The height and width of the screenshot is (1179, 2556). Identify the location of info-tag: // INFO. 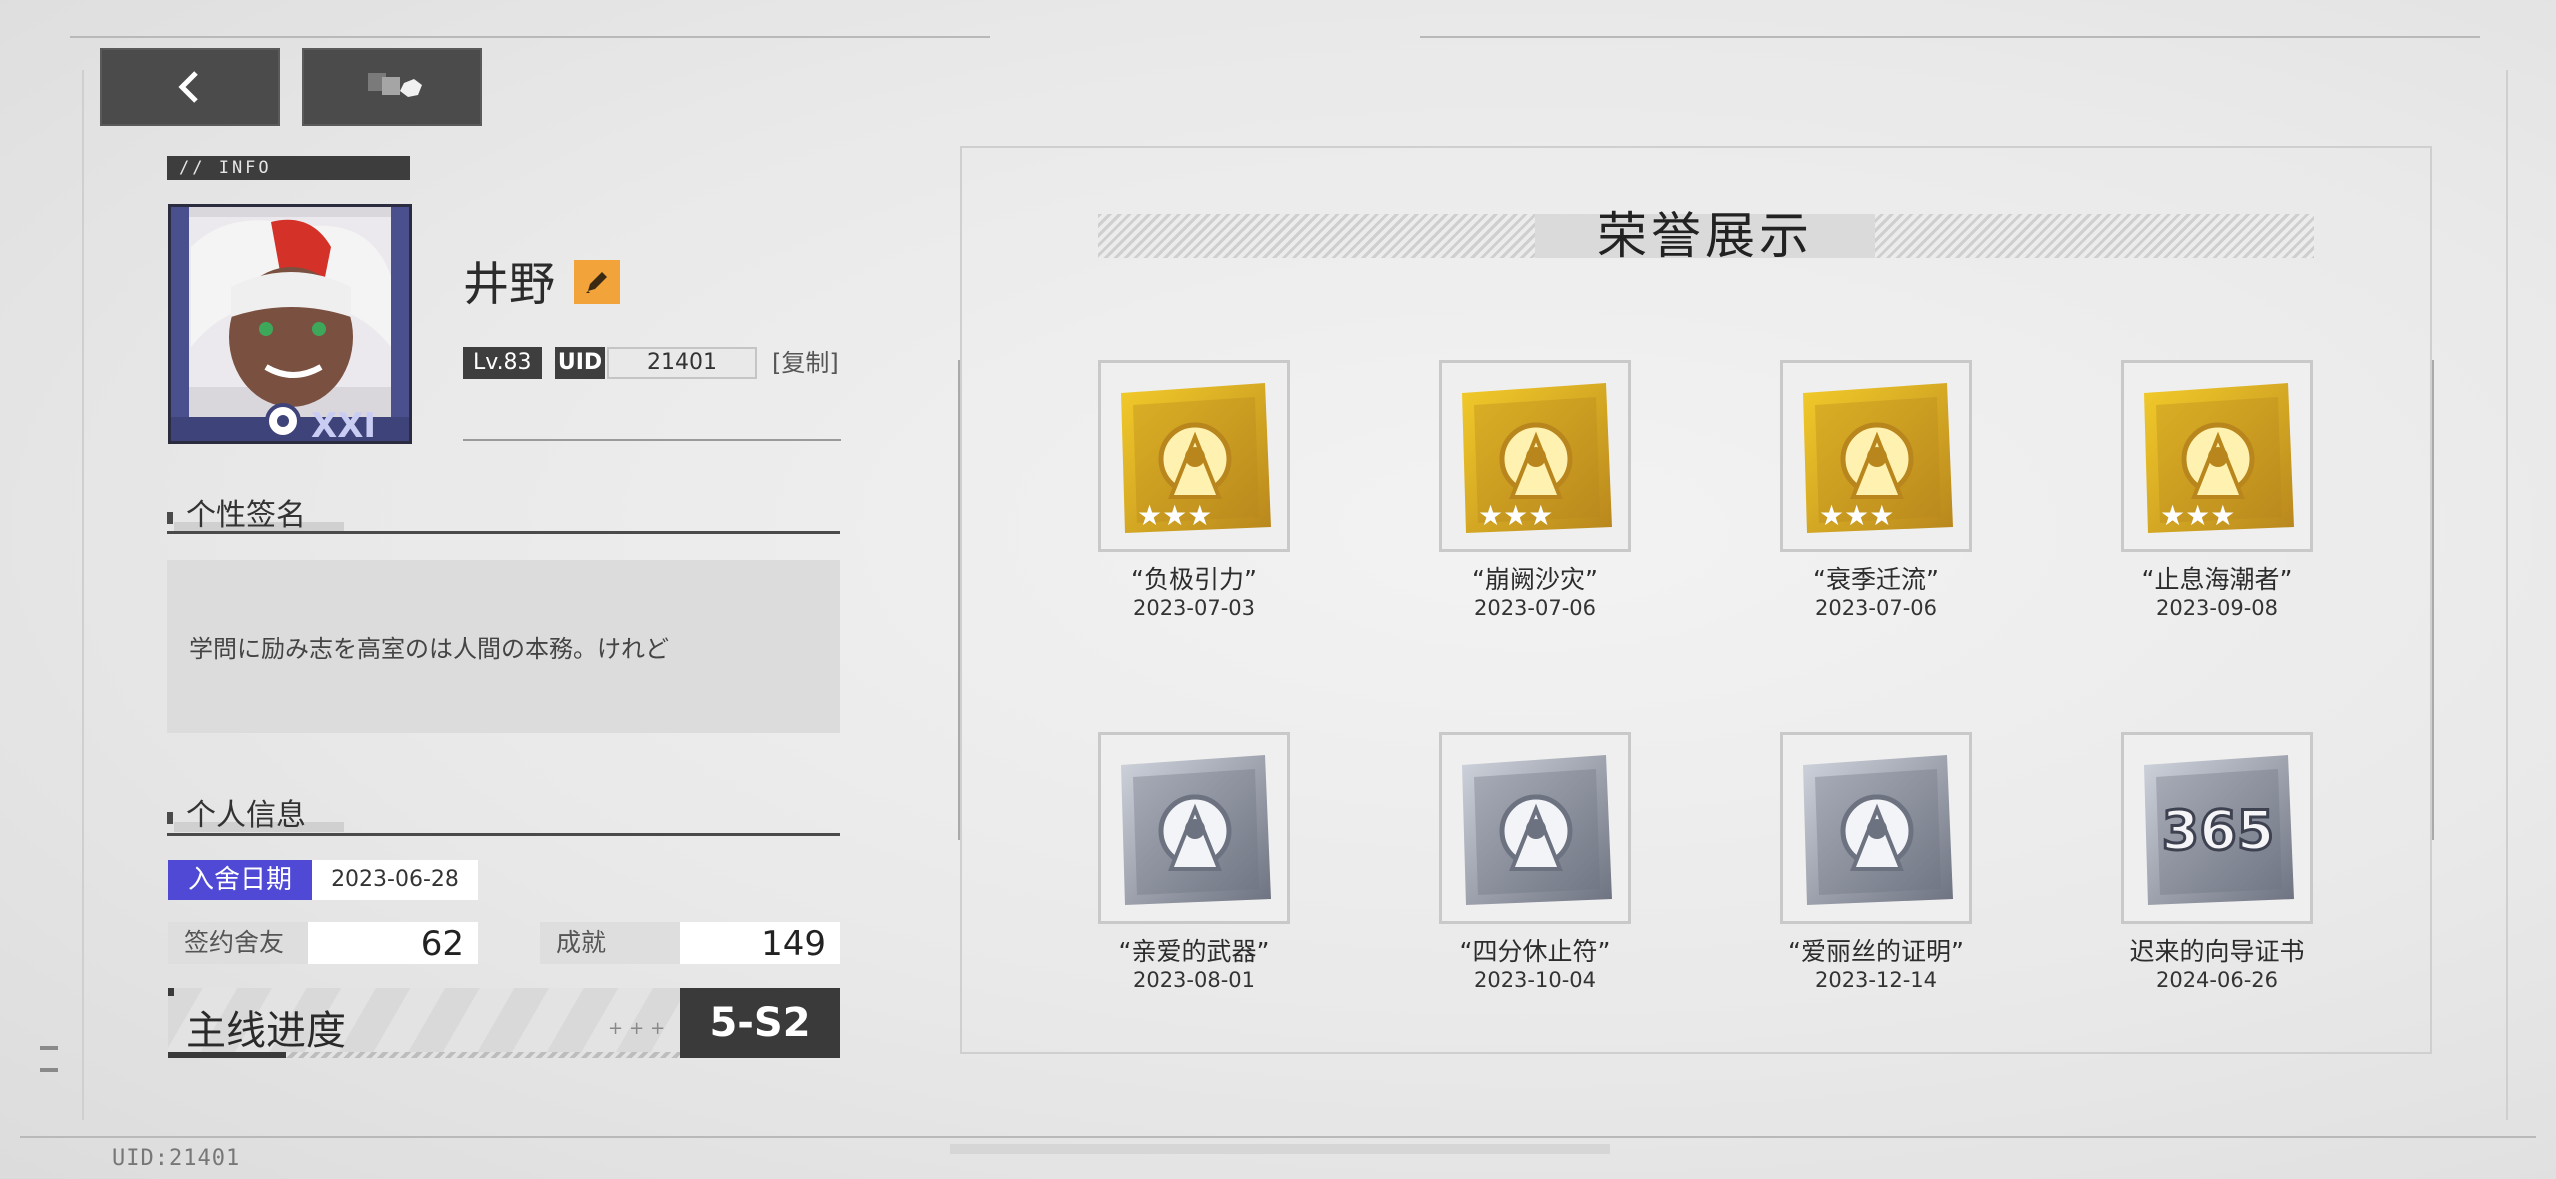
(288, 168).